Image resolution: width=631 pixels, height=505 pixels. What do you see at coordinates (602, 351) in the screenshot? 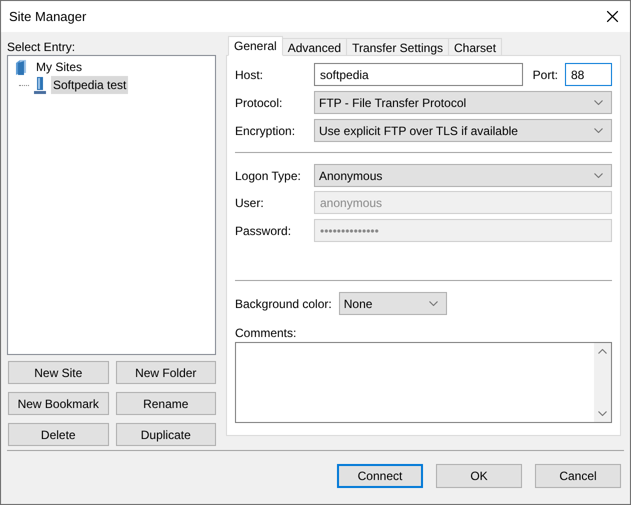
I see `scroll-up-icon` at bounding box center [602, 351].